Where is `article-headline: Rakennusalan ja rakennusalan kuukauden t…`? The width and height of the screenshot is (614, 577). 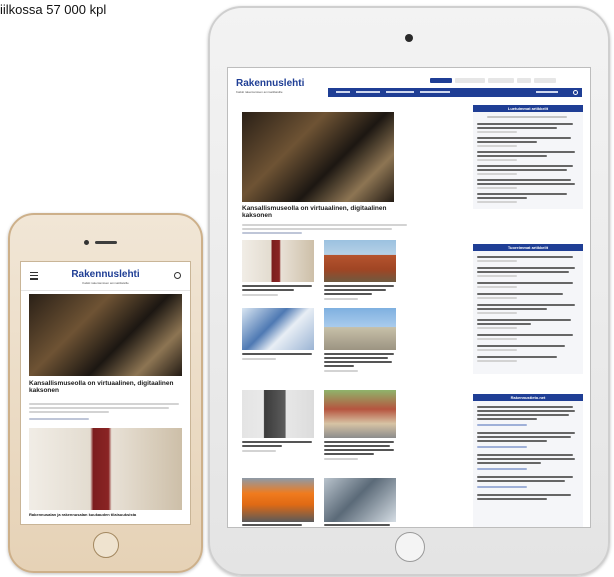
article-headline: Rakennusalan ja rakennusalan kuukauden t… is located at coordinates (106, 515).